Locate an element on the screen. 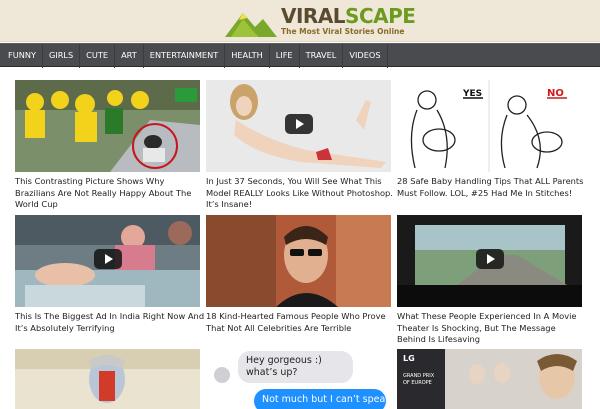 This screenshot has width=600, height=409. chat-bubble-sent: Not much but I can’t speak is located at coordinates (320, 399).